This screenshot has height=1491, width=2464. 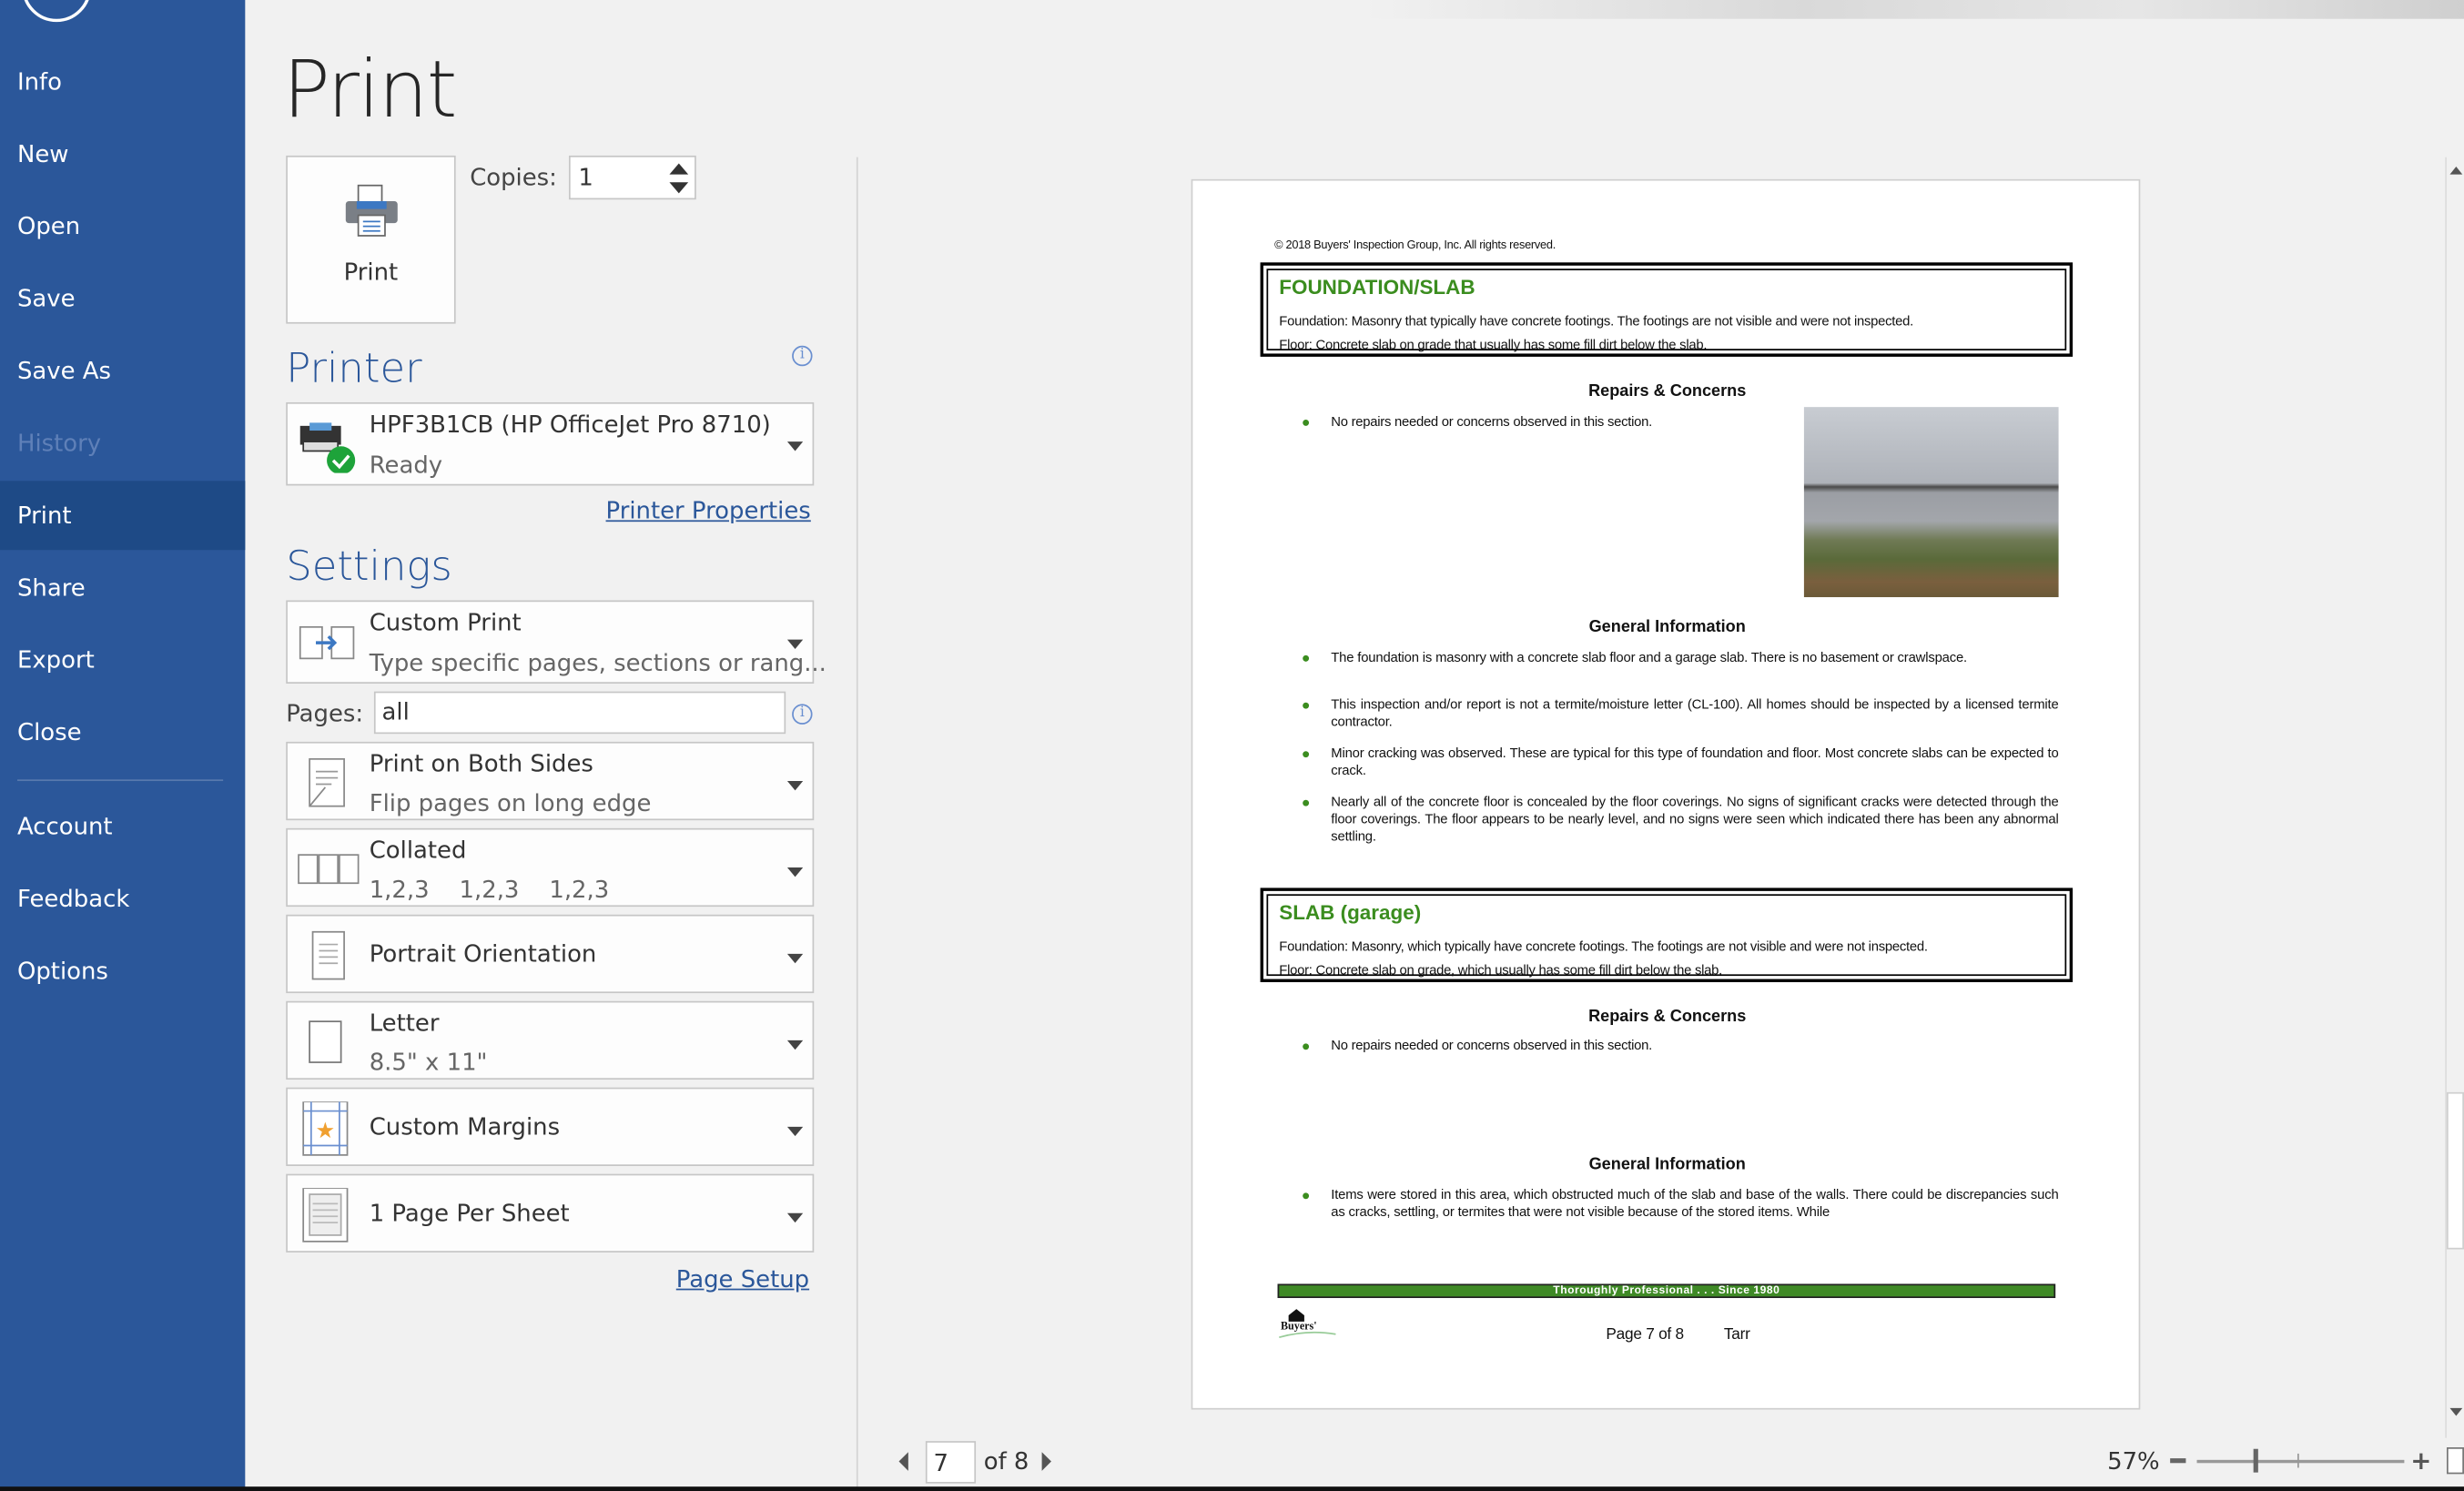 What do you see at coordinates (579, 713) in the screenshot?
I see `pages-input: all` at bounding box center [579, 713].